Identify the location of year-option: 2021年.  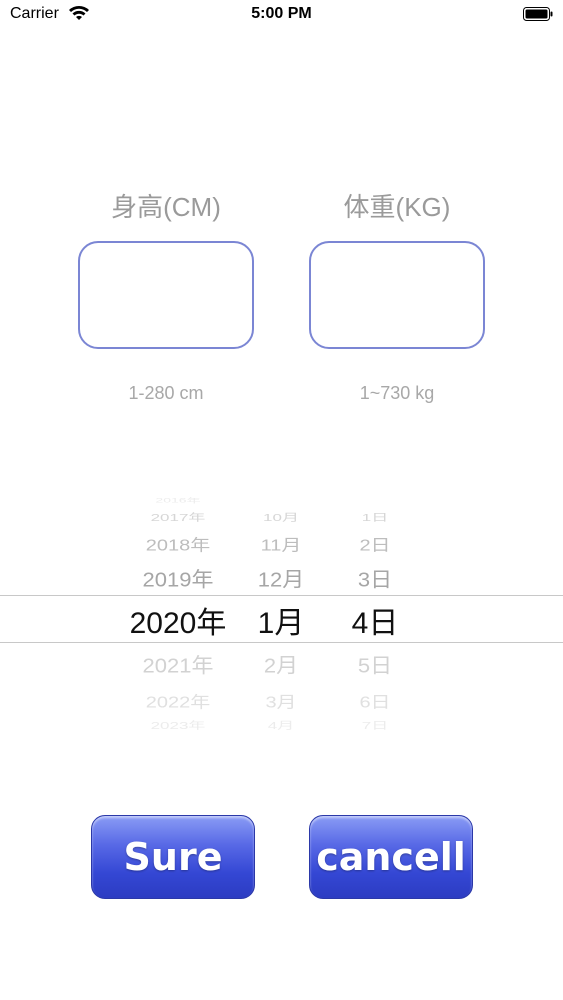
(178, 665).